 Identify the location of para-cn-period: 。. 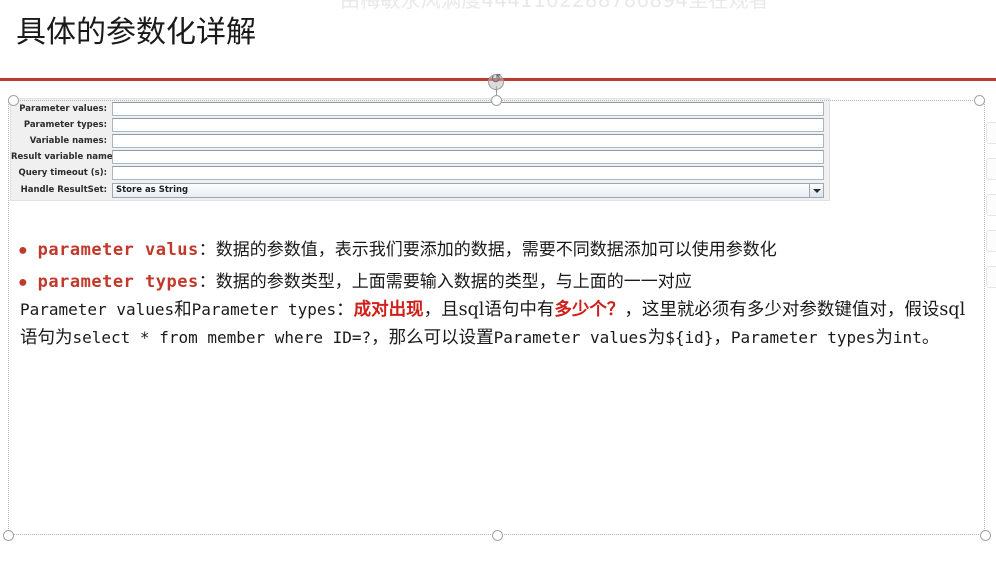
(930, 338).